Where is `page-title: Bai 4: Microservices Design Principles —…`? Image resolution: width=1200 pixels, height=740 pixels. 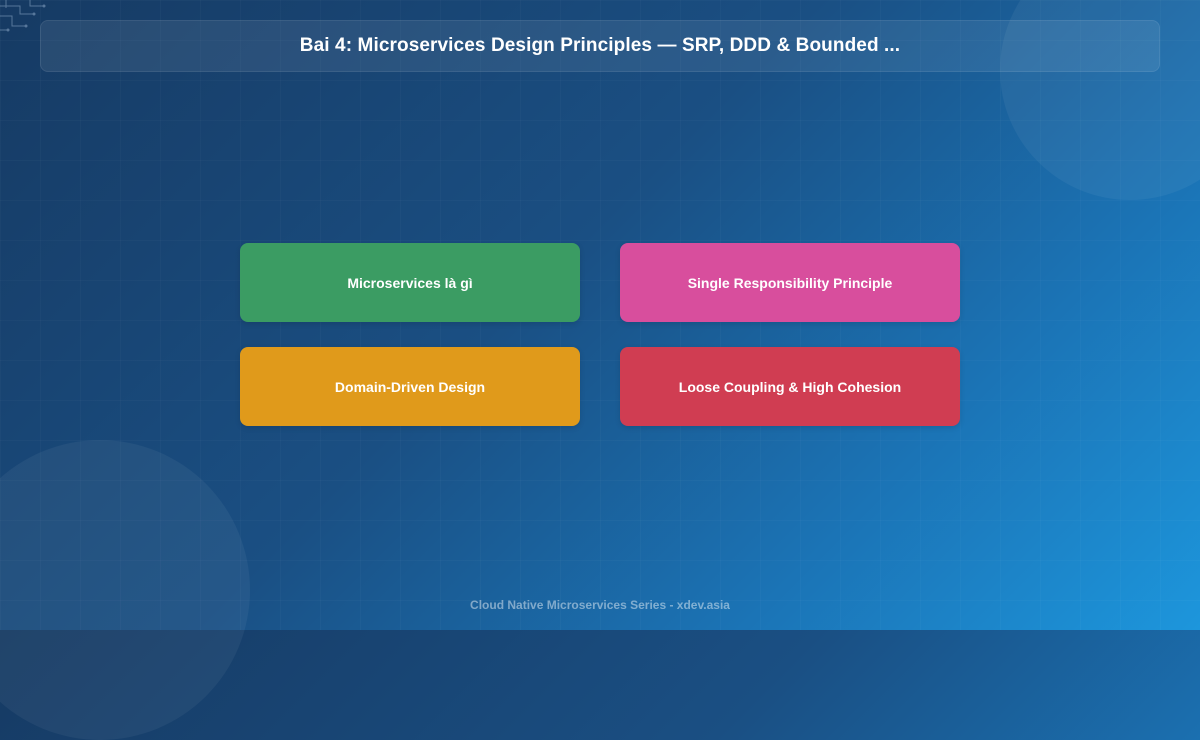
page-title: Bai 4: Microservices Design Principles —… is located at coordinates (600, 45).